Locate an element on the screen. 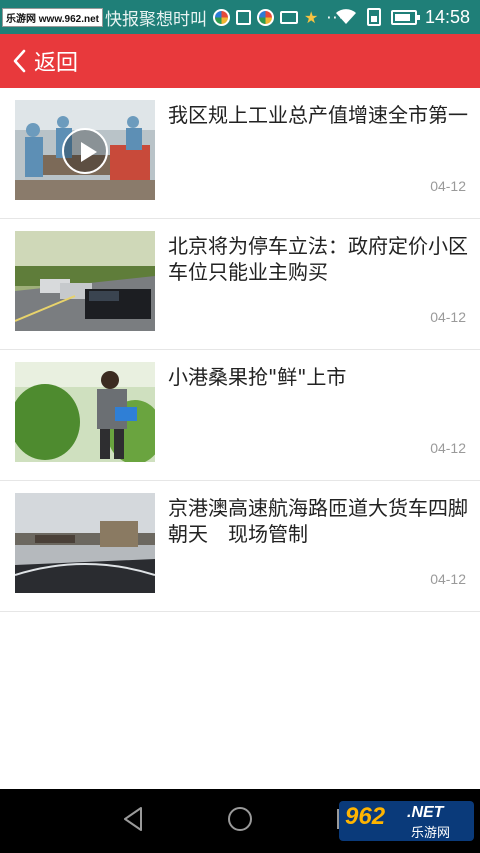 This screenshot has height=853, width=480. nav-back-button is located at coordinates (133, 821).